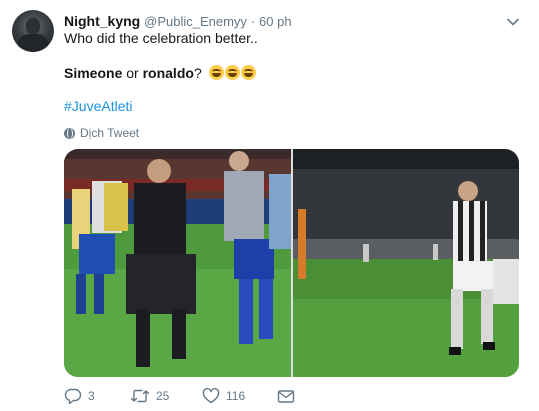 Image resolution: width=539 pixels, height=411 pixels. I want to click on like-button: 116, so click(239, 396).